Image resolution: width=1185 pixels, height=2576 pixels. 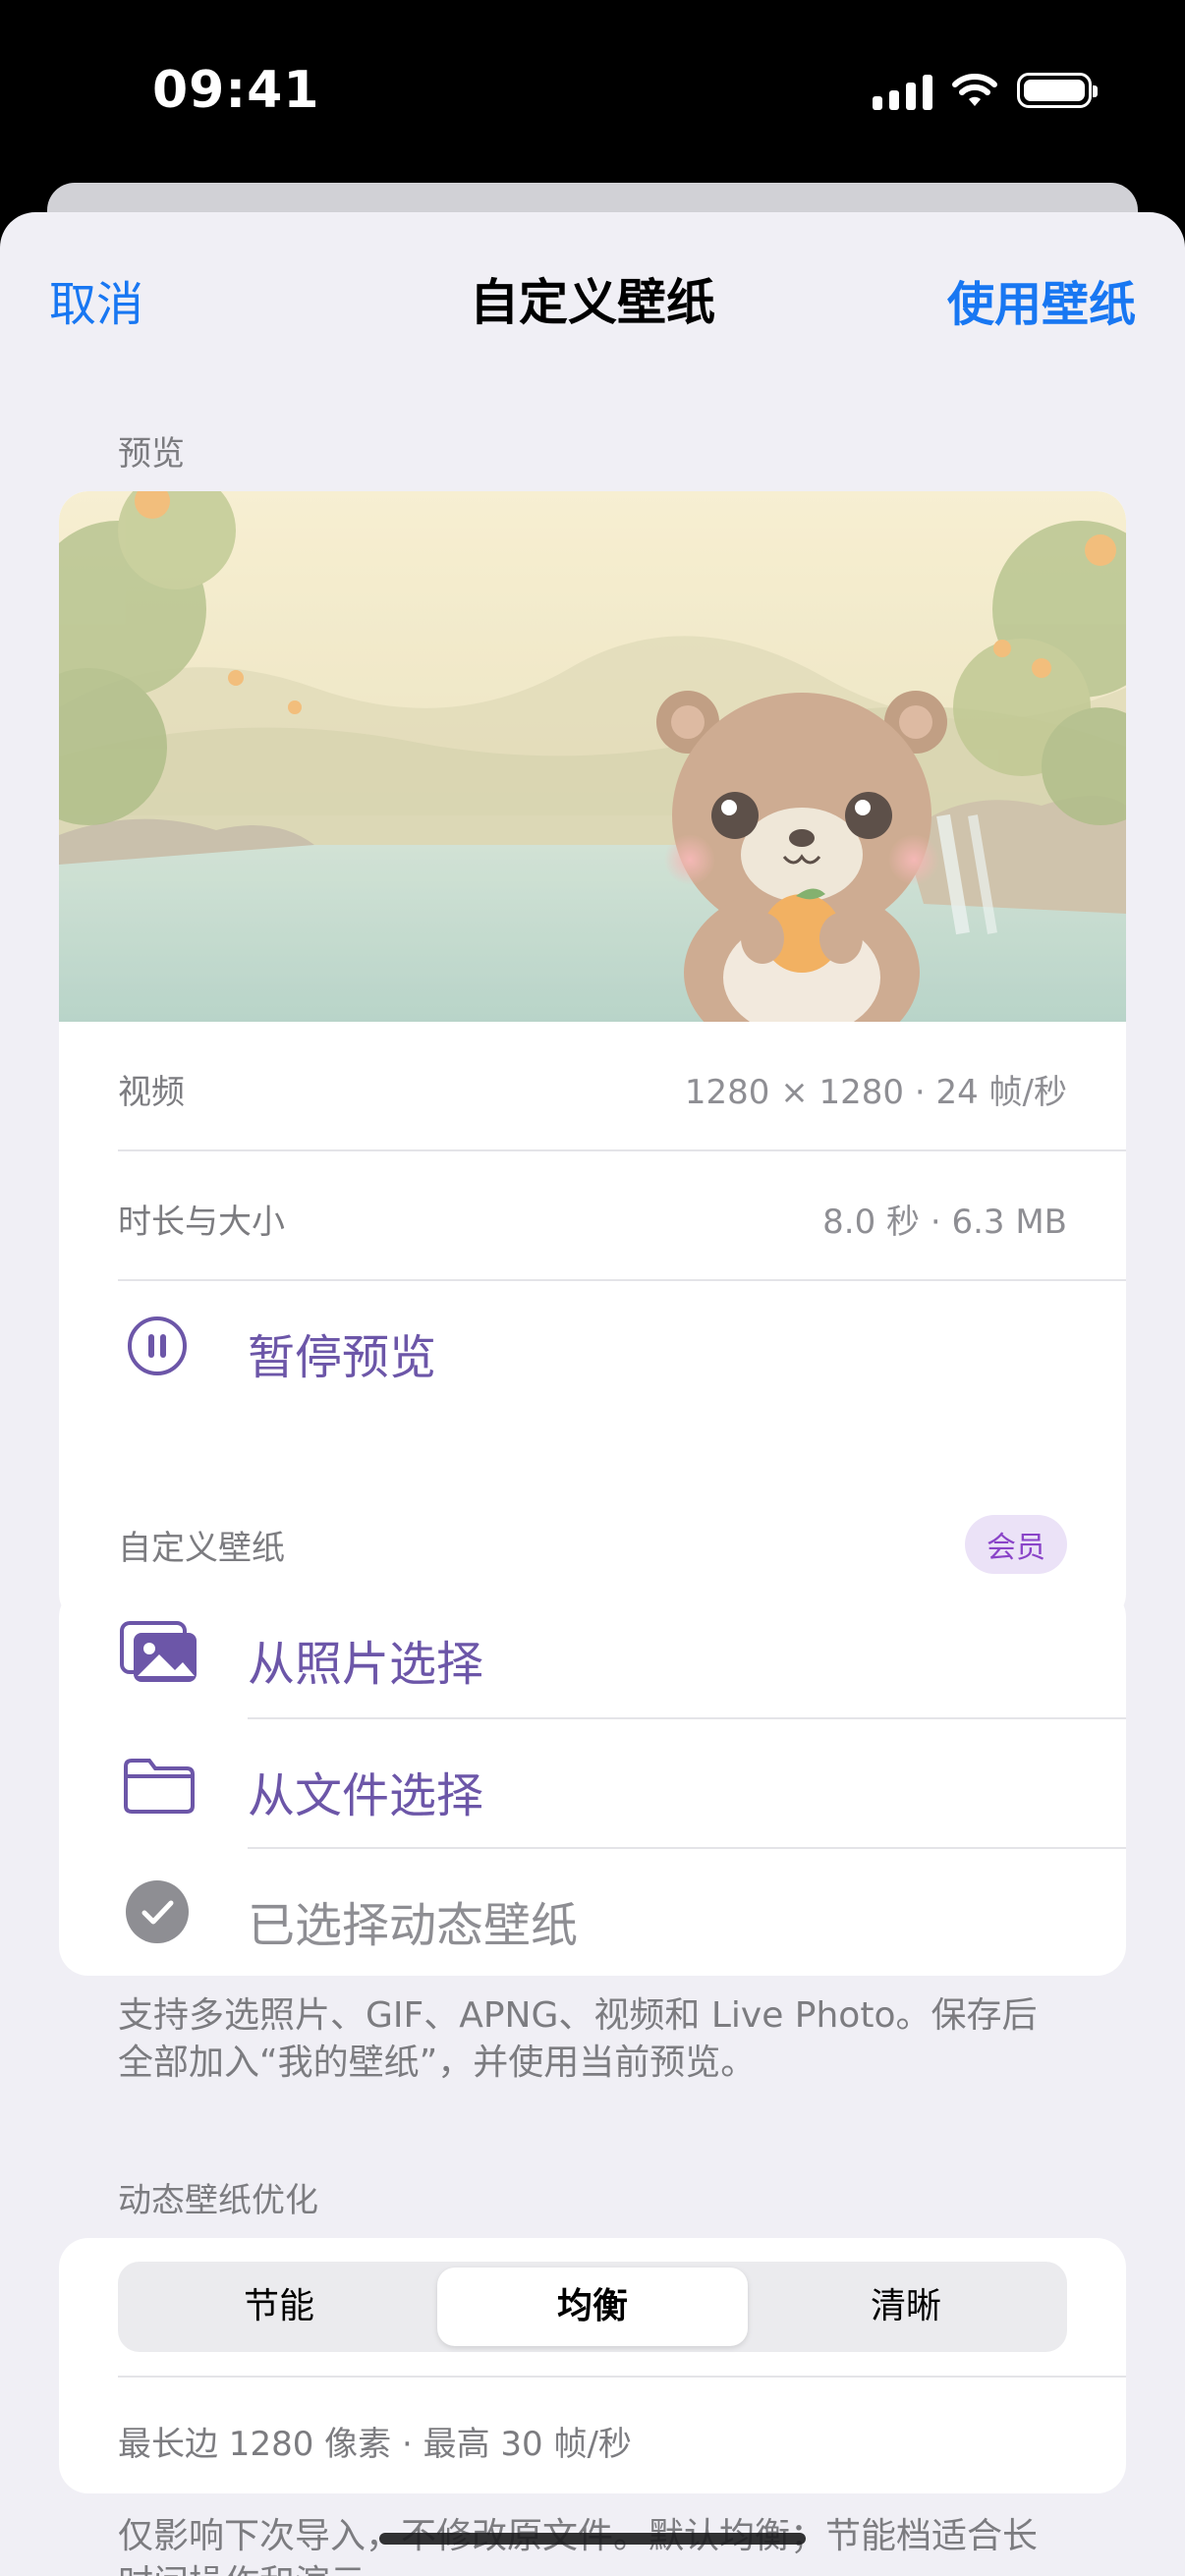 What do you see at coordinates (236, 90) in the screenshot?
I see `status-time: 09:41` at bounding box center [236, 90].